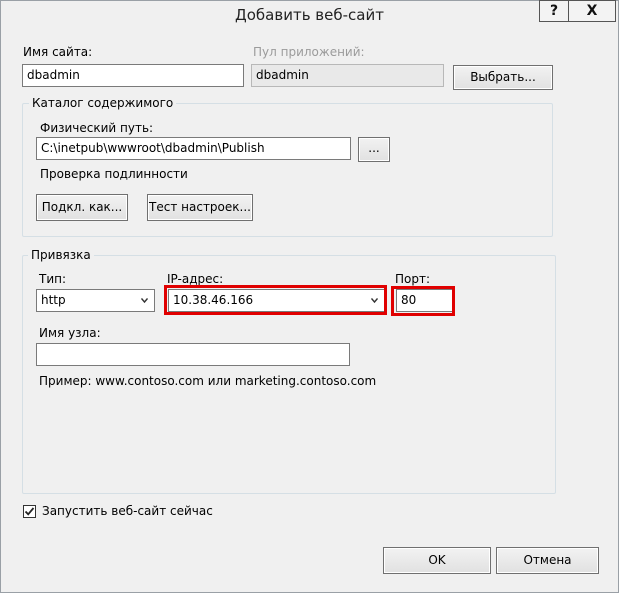 Image resolution: width=619 pixels, height=593 pixels. I want to click on host-name-input, so click(193, 354).